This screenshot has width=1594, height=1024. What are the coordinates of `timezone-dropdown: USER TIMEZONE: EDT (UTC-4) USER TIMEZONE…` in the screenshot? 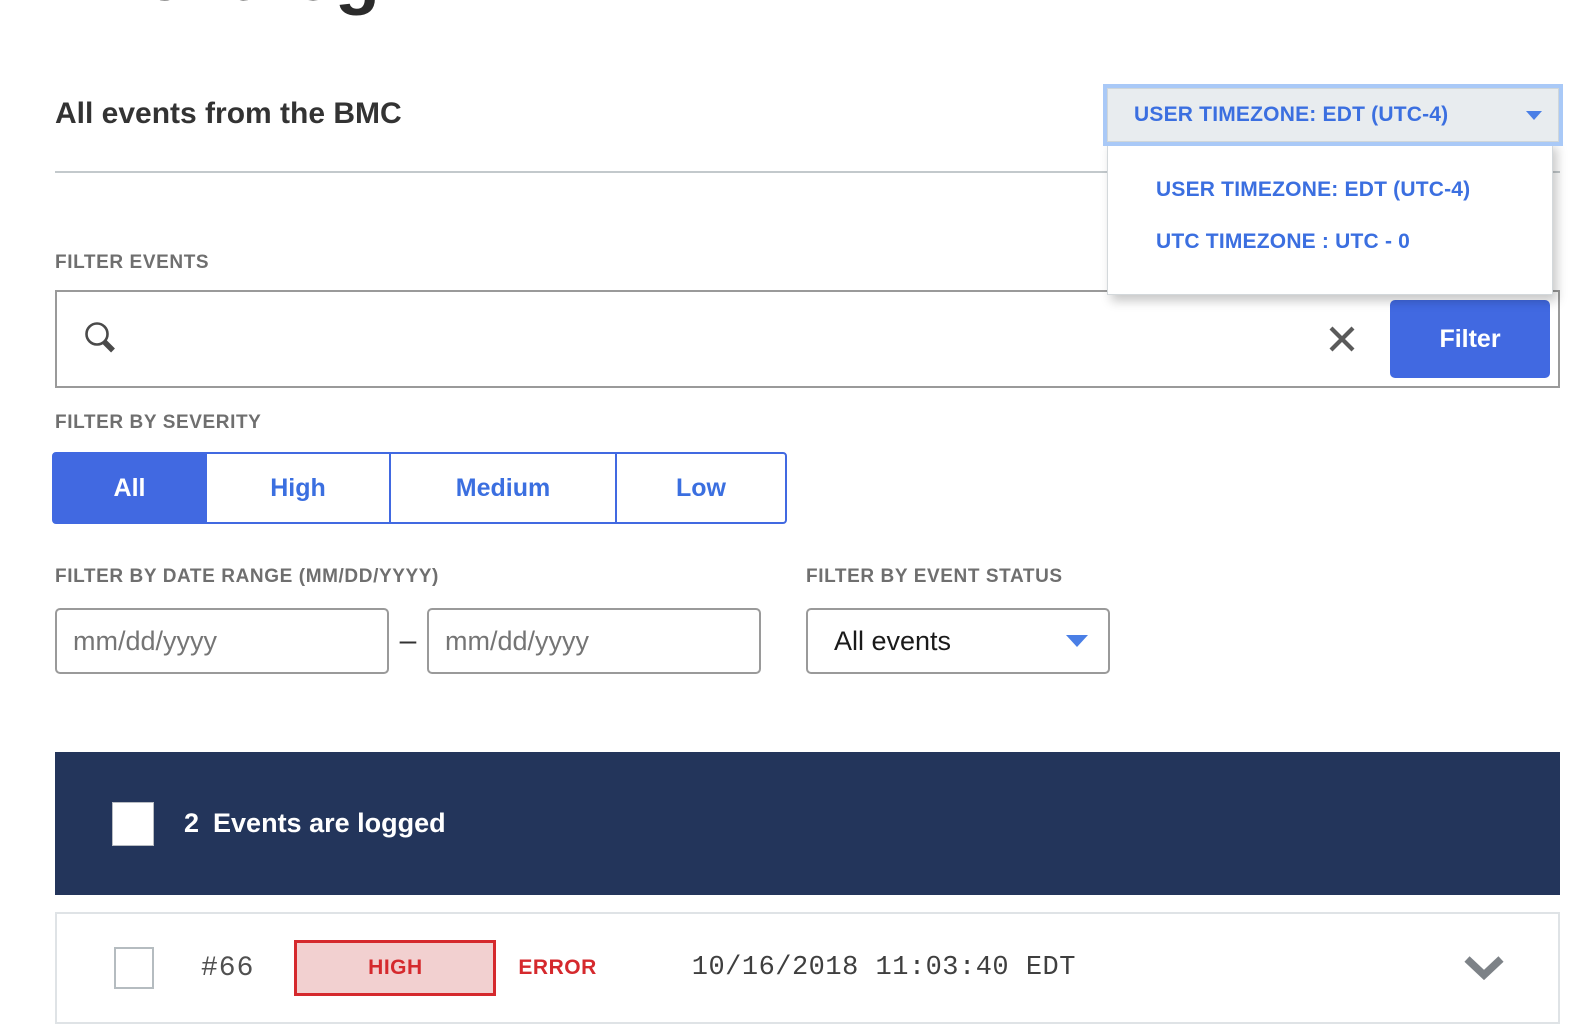 It's located at (1333, 189).